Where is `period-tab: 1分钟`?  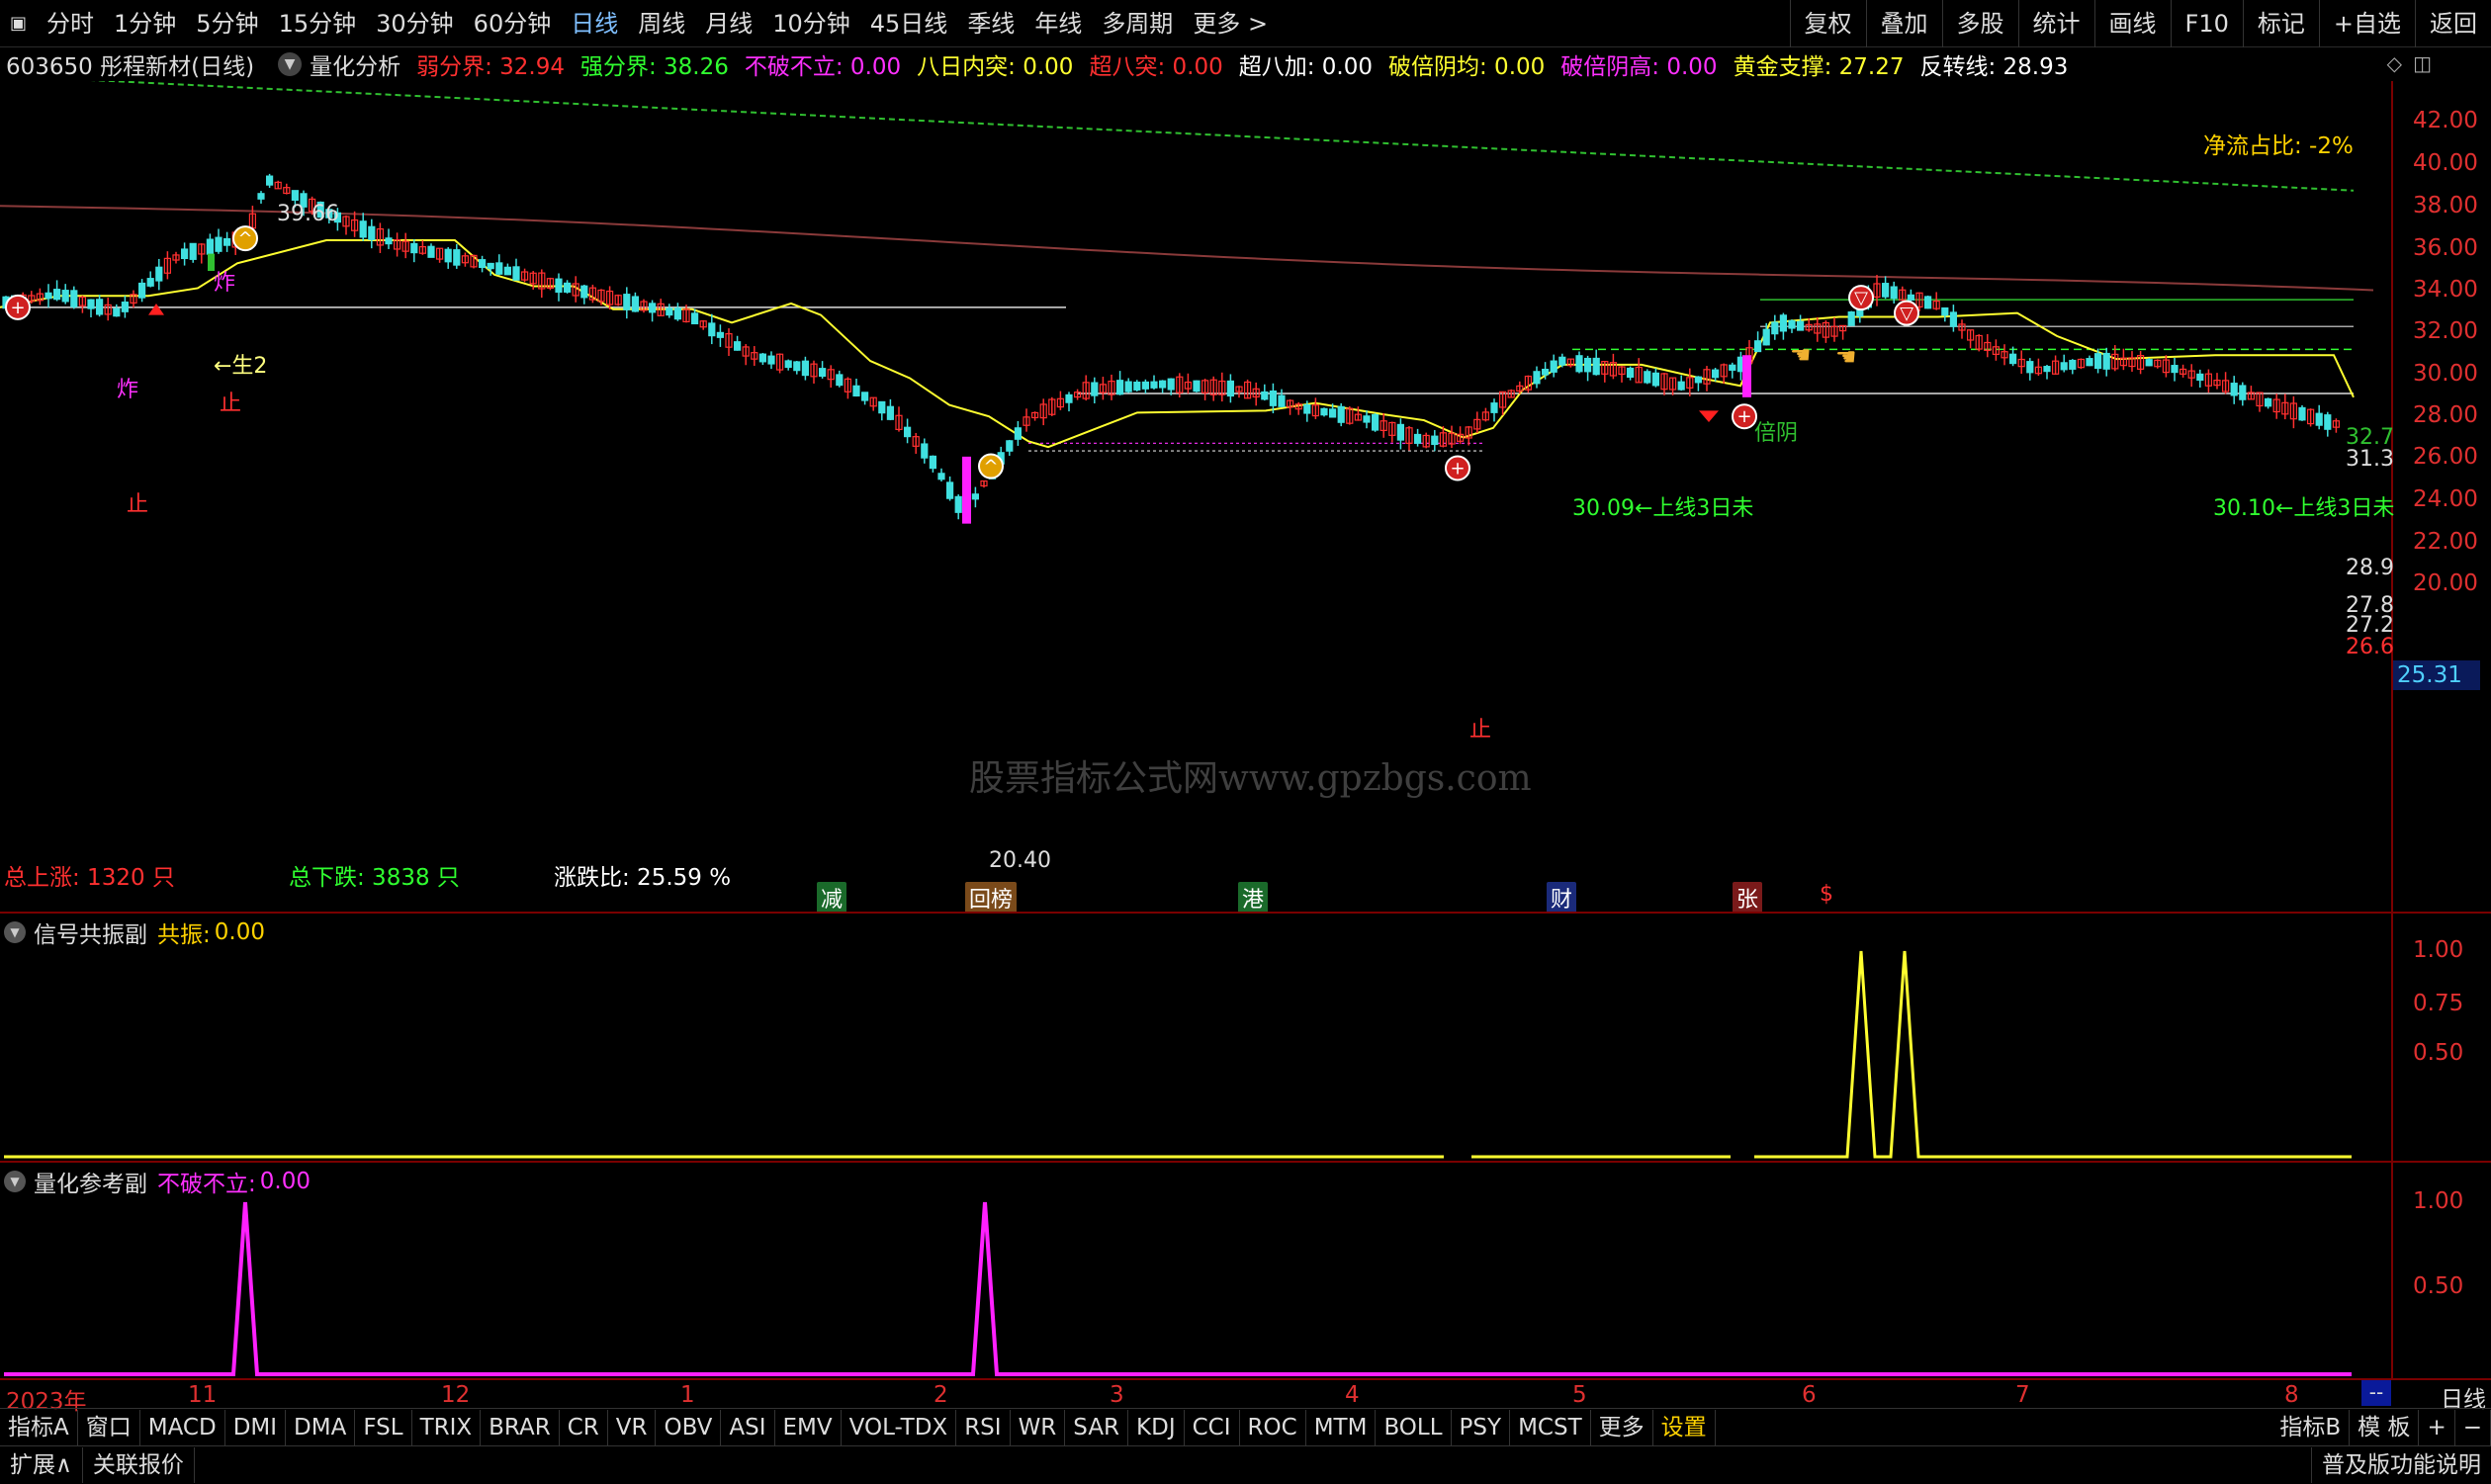 period-tab: 1分钟 is located at coordinates (145, 23).